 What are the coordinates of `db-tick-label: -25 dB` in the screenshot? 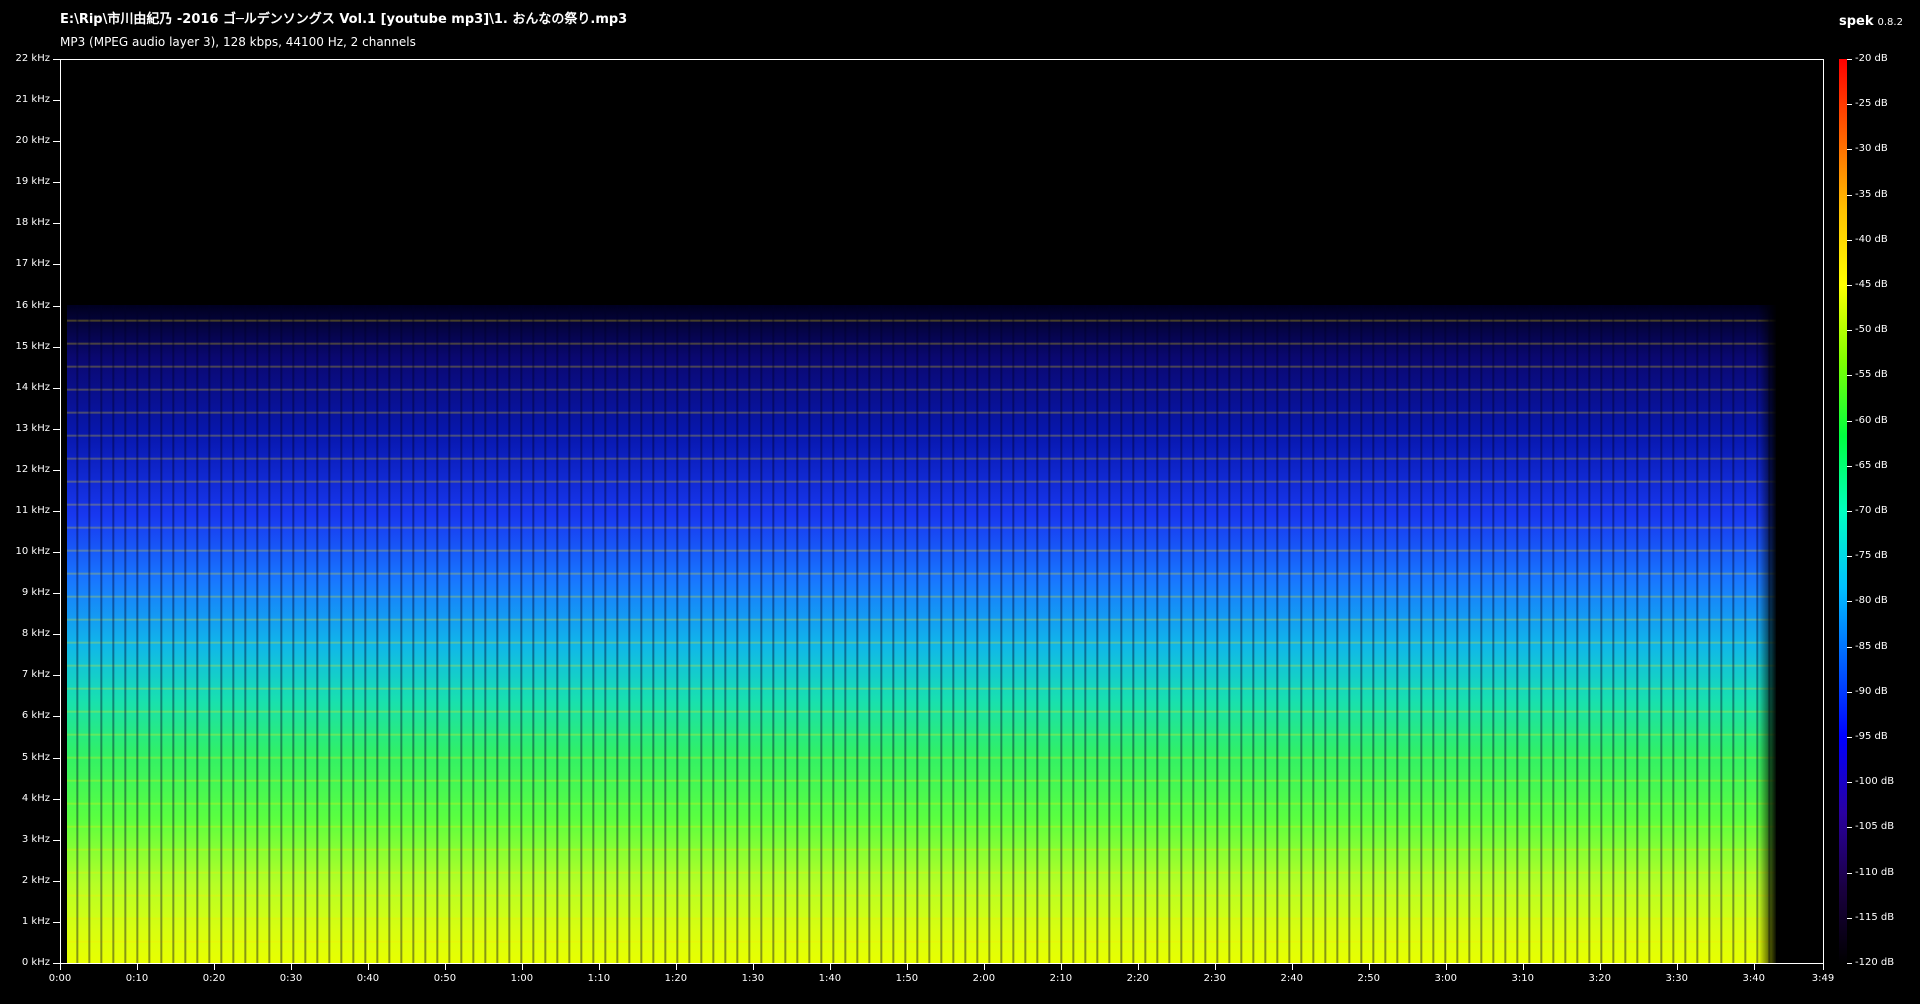 It's located at (1871, 104).